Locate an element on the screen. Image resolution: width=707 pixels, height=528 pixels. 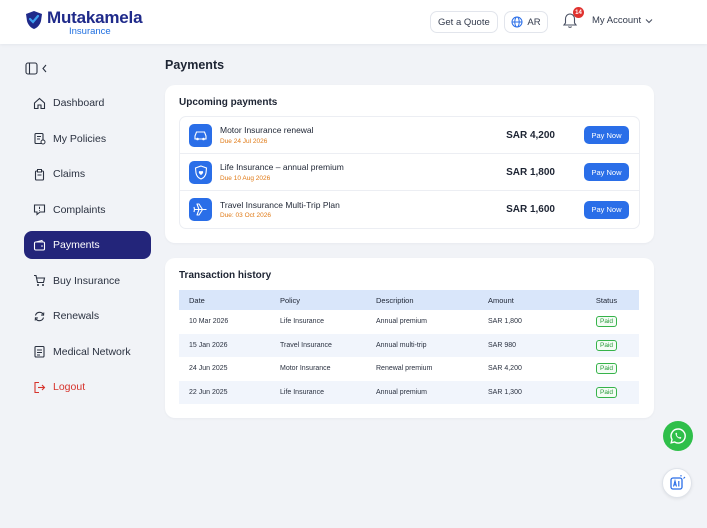
sidebar-item-renewals: Renewals is located at coordinates (87, 316).